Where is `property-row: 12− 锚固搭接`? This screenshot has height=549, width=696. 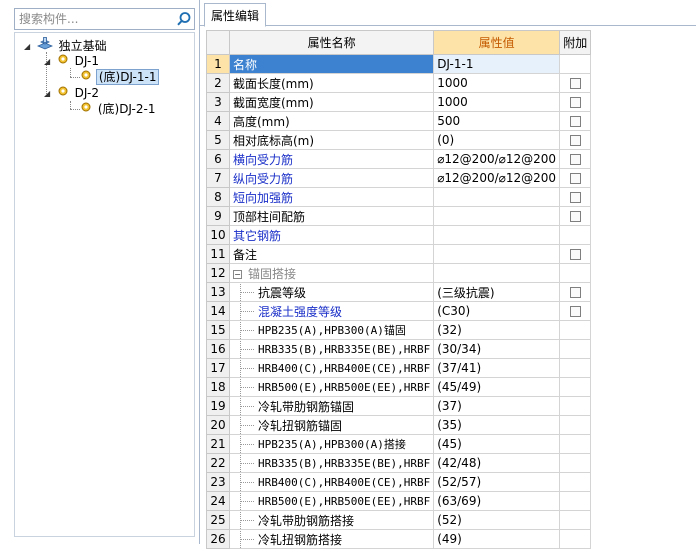
property-row: 12− 锚固搭接 is located at coordinates (399, 273).